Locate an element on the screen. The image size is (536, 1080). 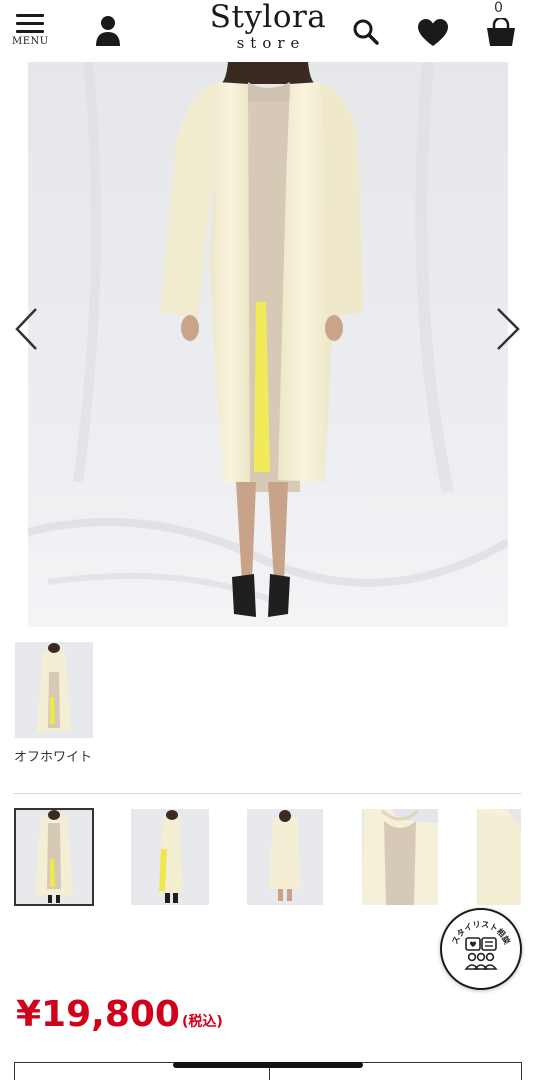
cart-button: 0 is located at coordinates (501, 25).